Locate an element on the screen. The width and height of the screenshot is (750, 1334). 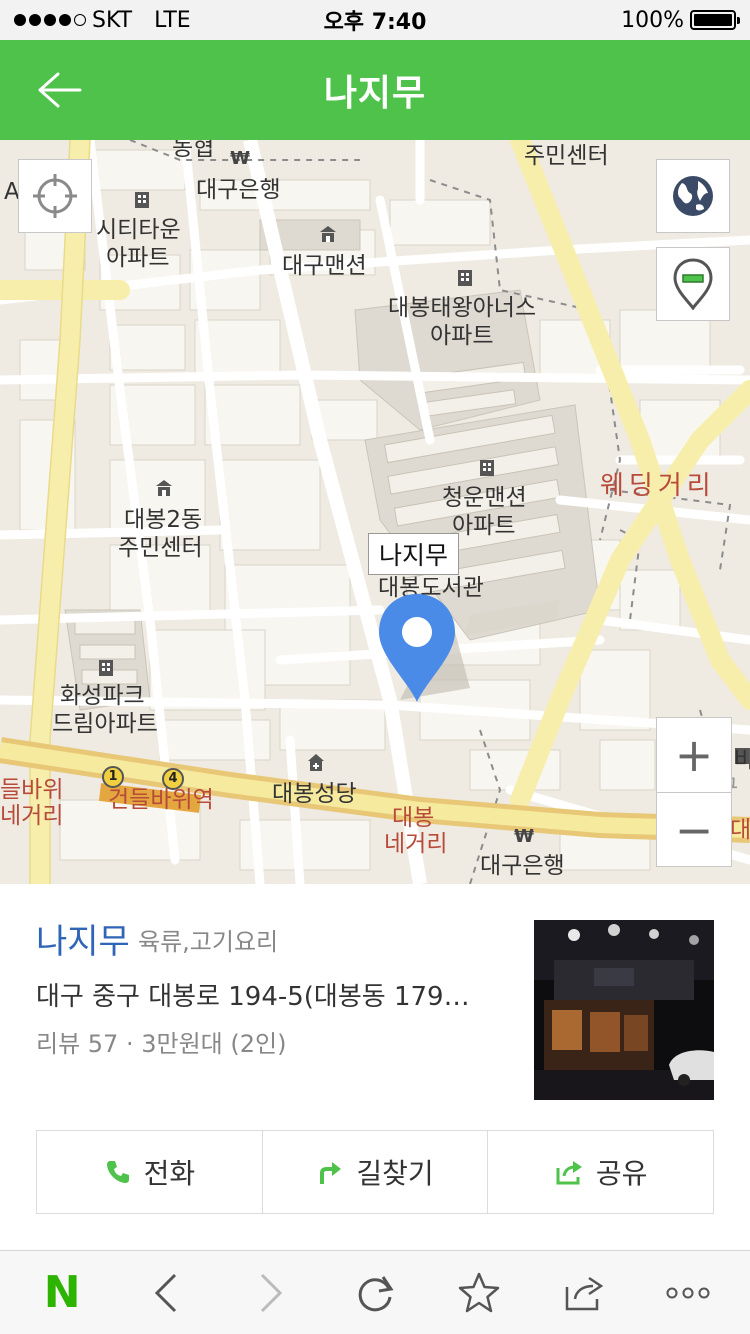
zoom-in-button: + is located at coordinates (694, 755).